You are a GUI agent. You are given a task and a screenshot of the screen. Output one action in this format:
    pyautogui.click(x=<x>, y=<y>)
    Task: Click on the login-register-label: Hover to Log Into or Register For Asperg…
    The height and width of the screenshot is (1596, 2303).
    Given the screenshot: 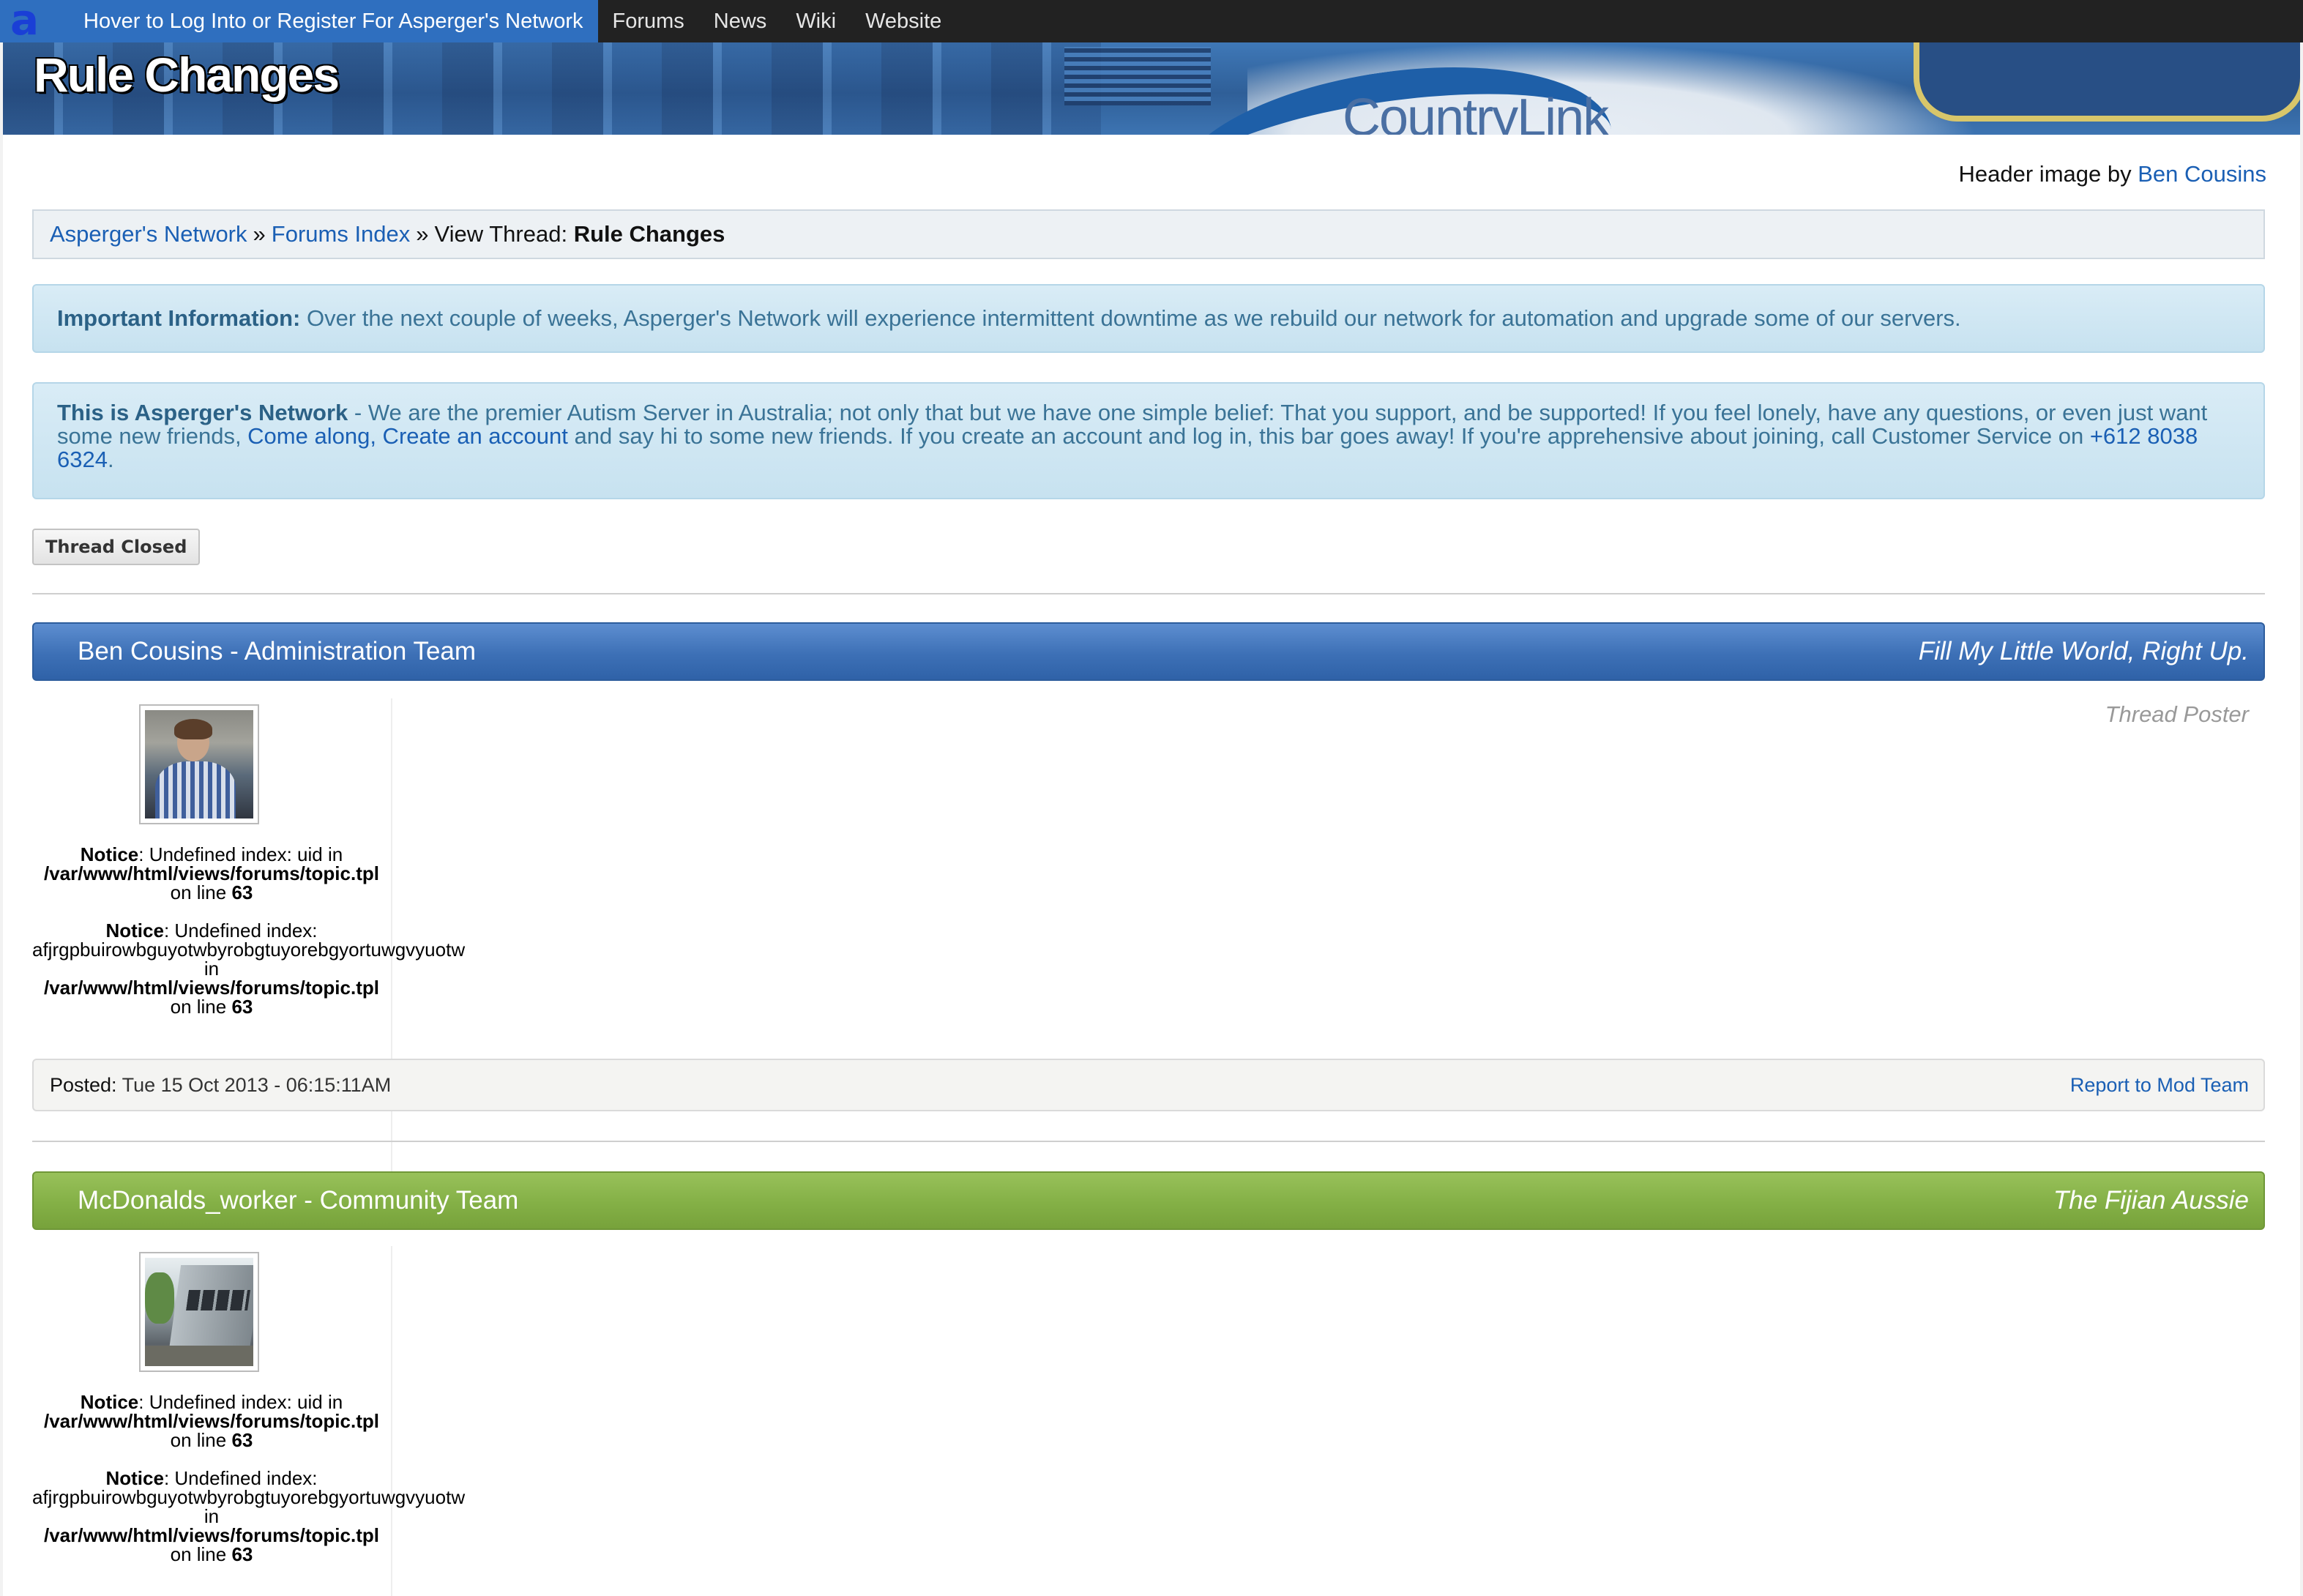 What is the action you would take?
    pyautogui.click(x=316, y=22)
    